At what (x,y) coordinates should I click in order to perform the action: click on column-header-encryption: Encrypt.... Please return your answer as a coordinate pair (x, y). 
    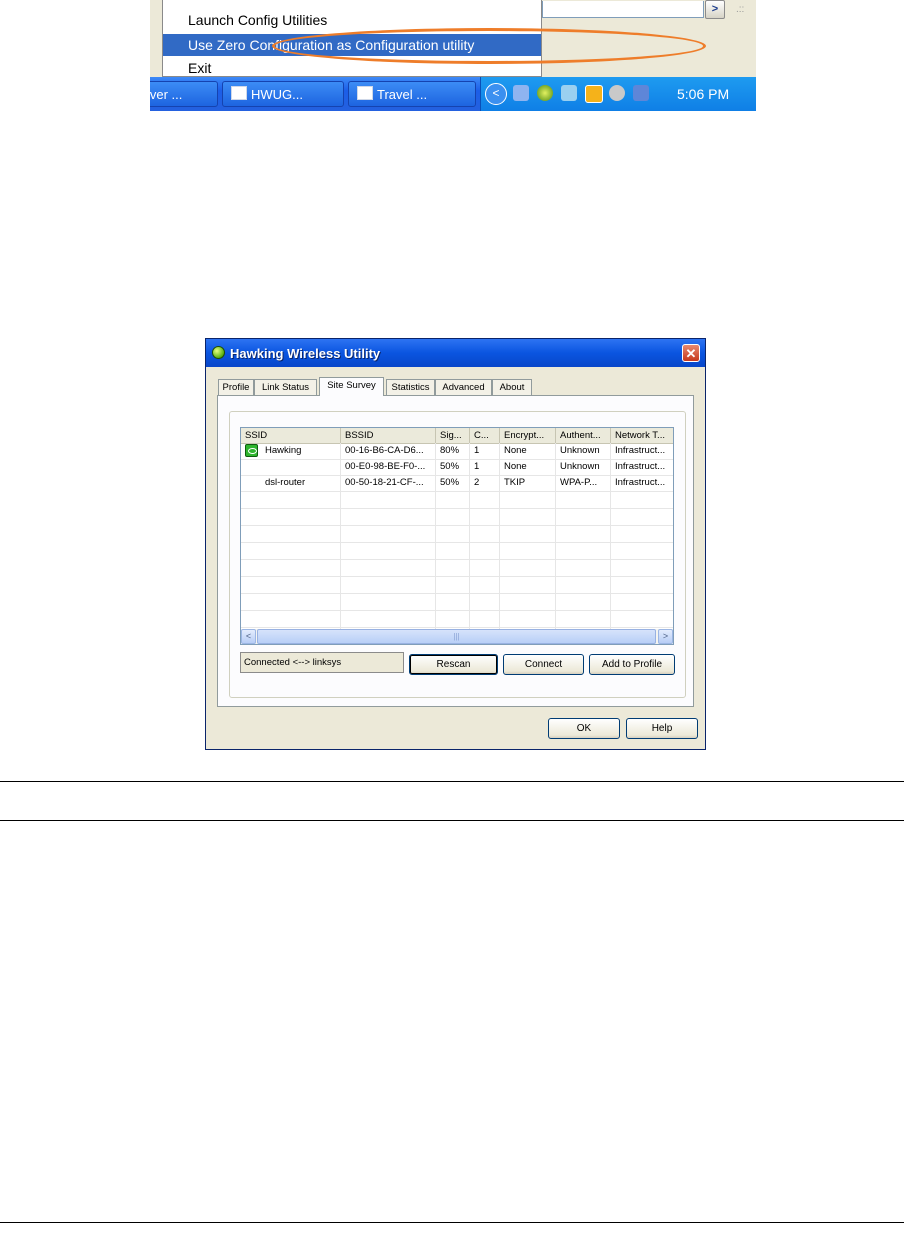
    Looking at the image, I should click on (528, 435).